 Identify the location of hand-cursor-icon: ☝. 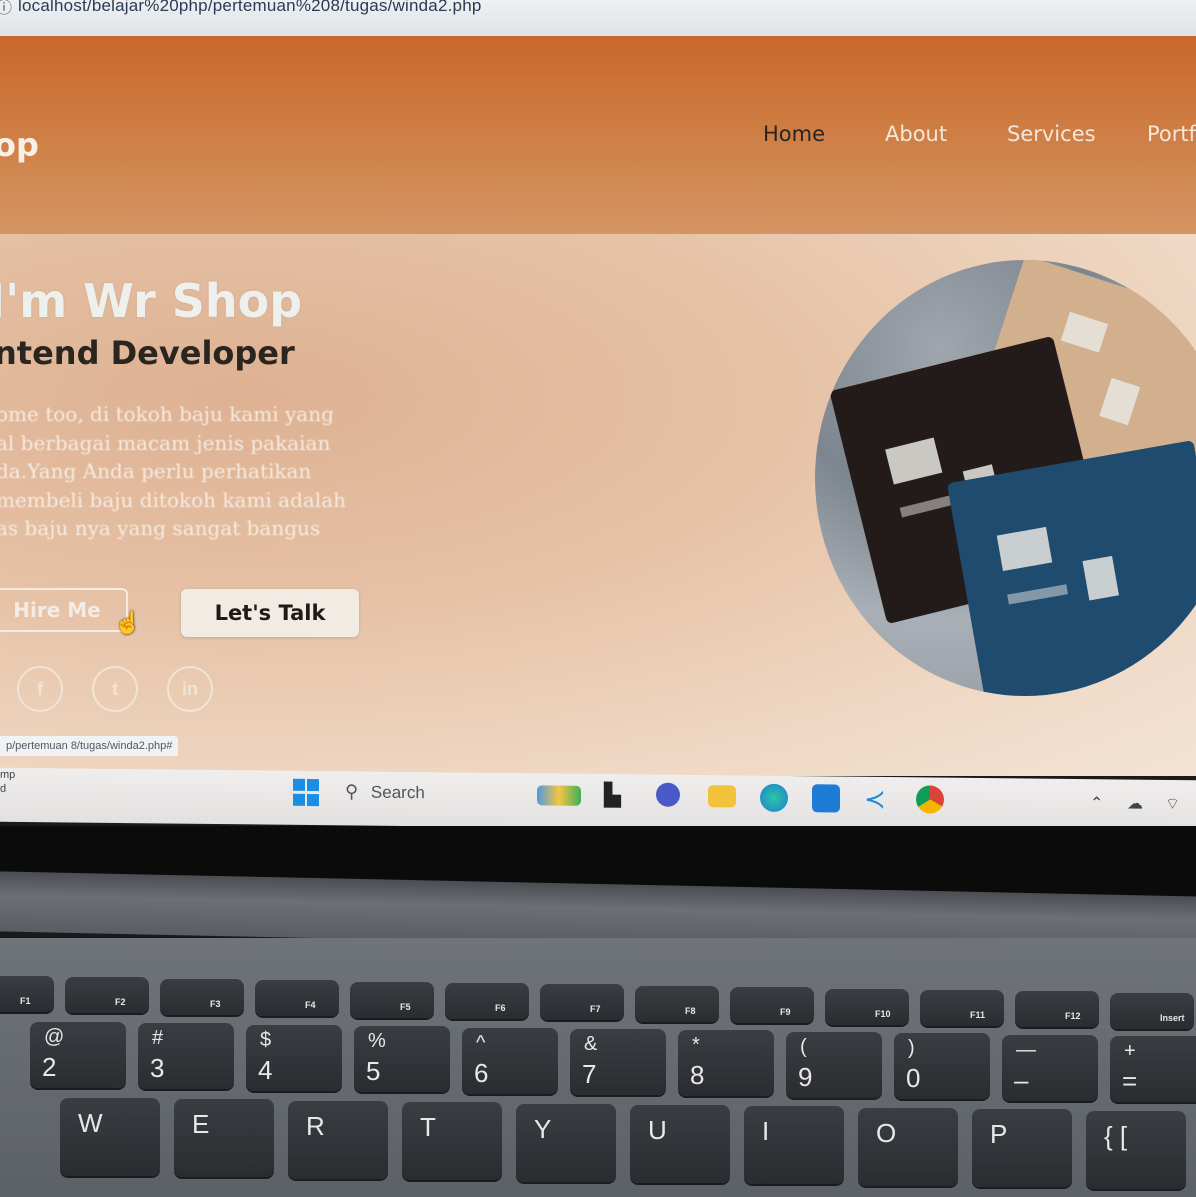
(128, 622).